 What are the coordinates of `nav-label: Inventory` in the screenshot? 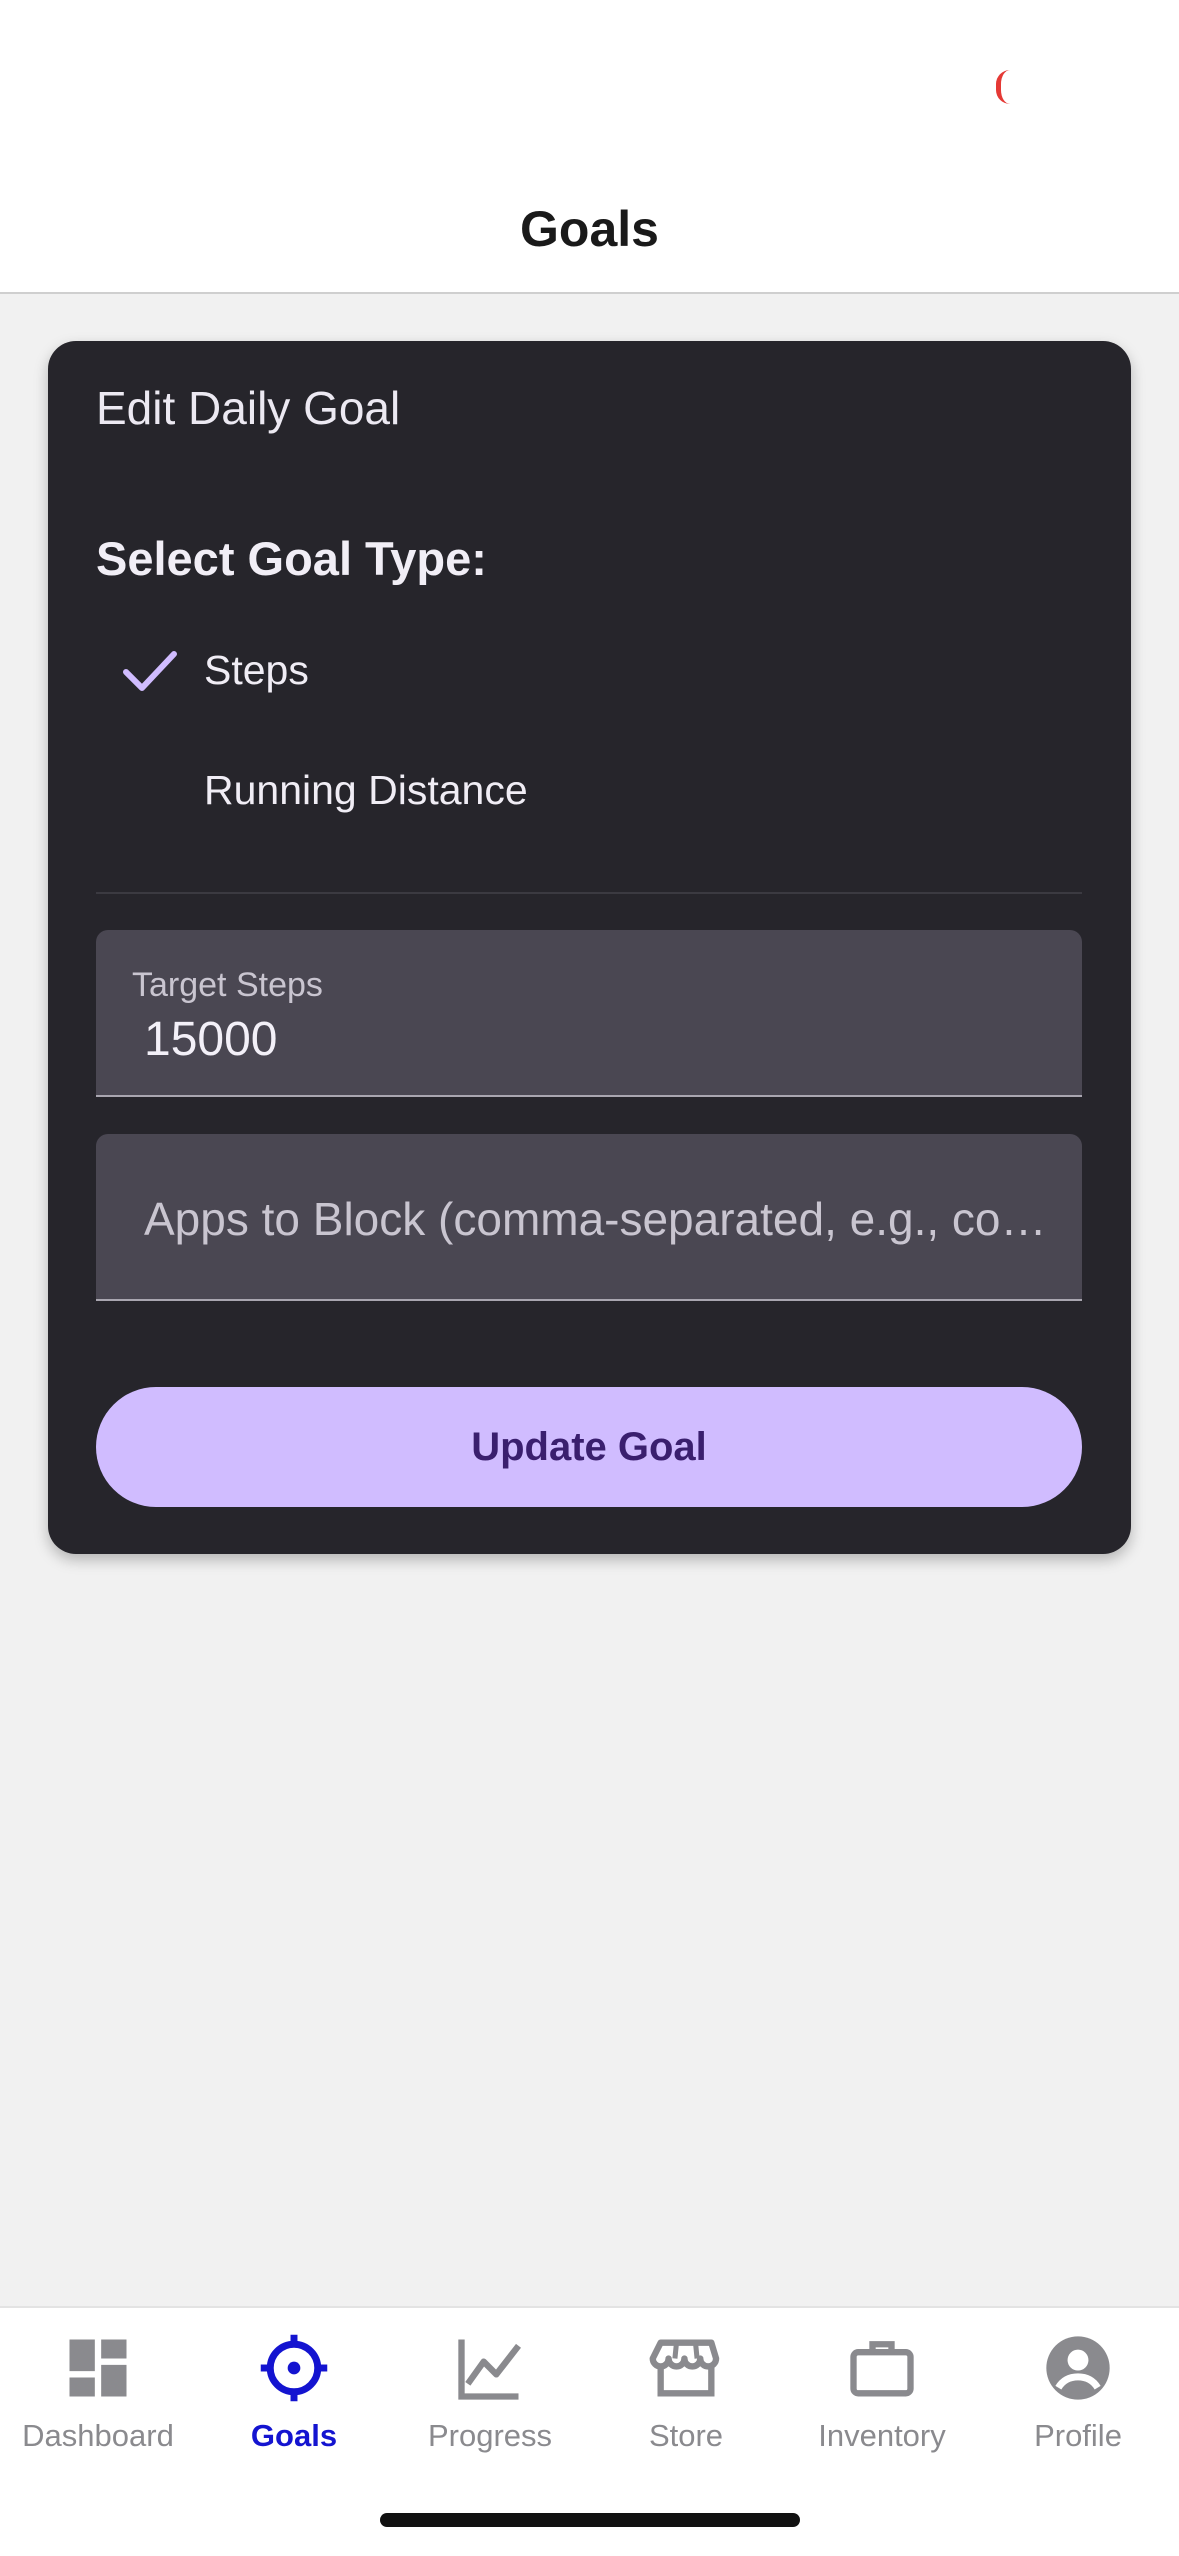 It's located at (882, 2435).